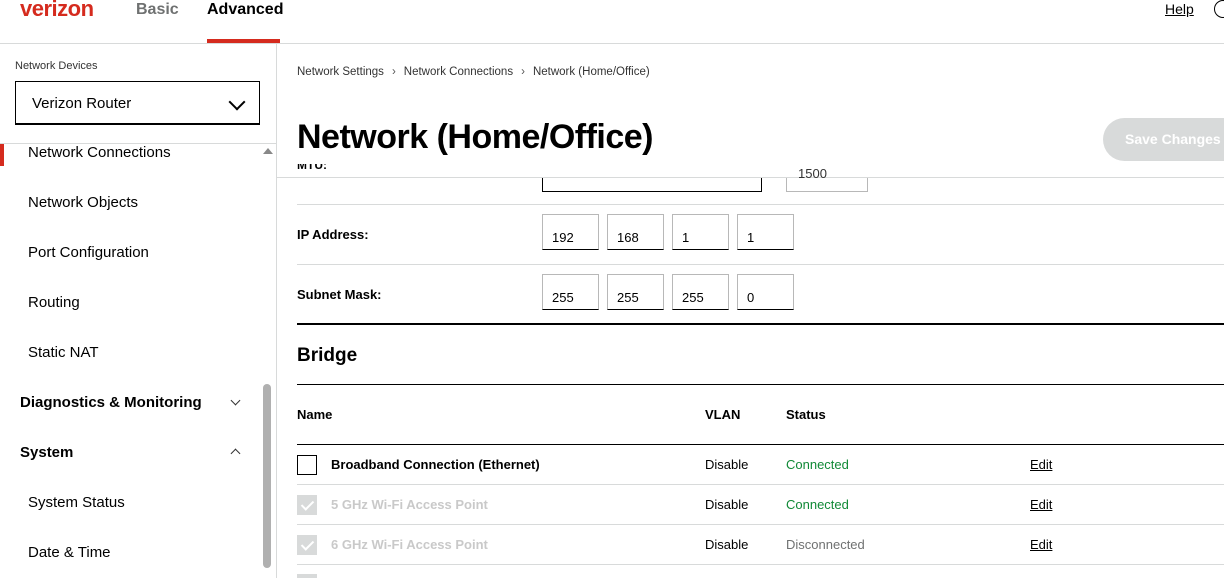 The width and height of the screenshot is (1224, 578). Describe the element at coordinates (63, 352) in the screenshot. I see `sidebar-item-static-nat: Static NAT` at that location.